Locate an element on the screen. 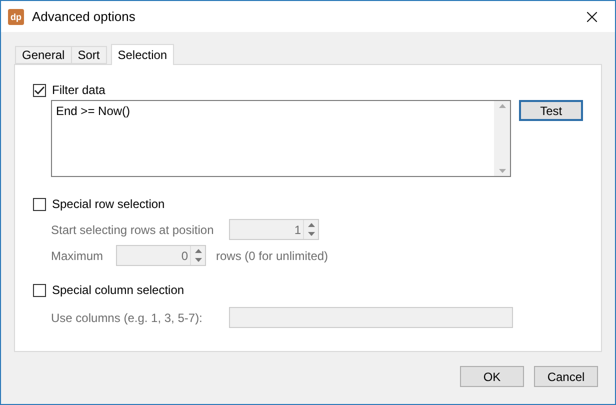 This screenshot has height=405, width=616. field-label: Maximum is located at coordinates (77, 255).